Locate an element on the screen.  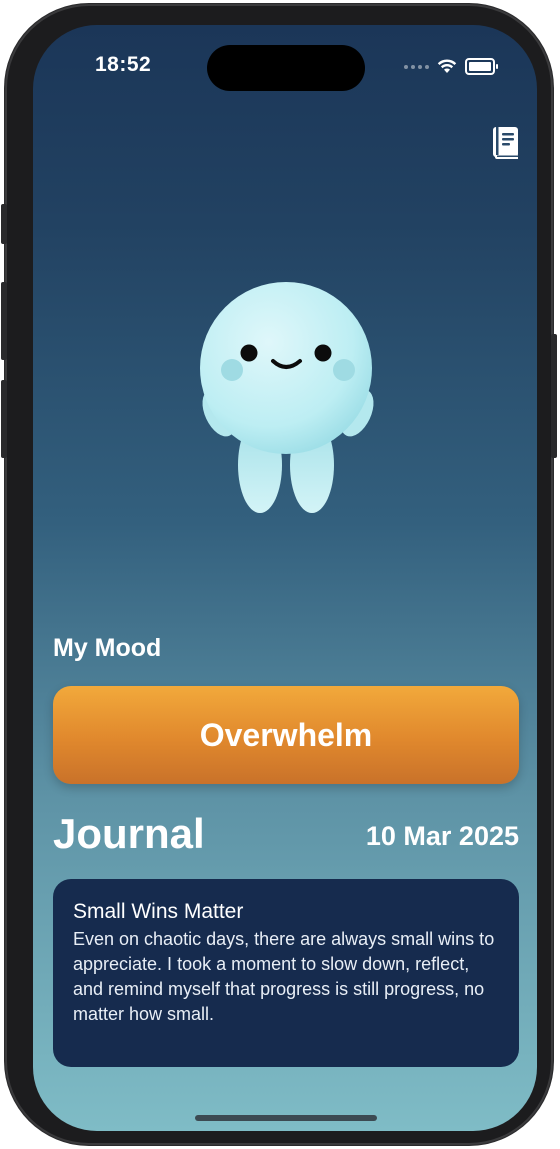
journal-entry-title: Small Wins Matter is located at coordinates (158, 911).